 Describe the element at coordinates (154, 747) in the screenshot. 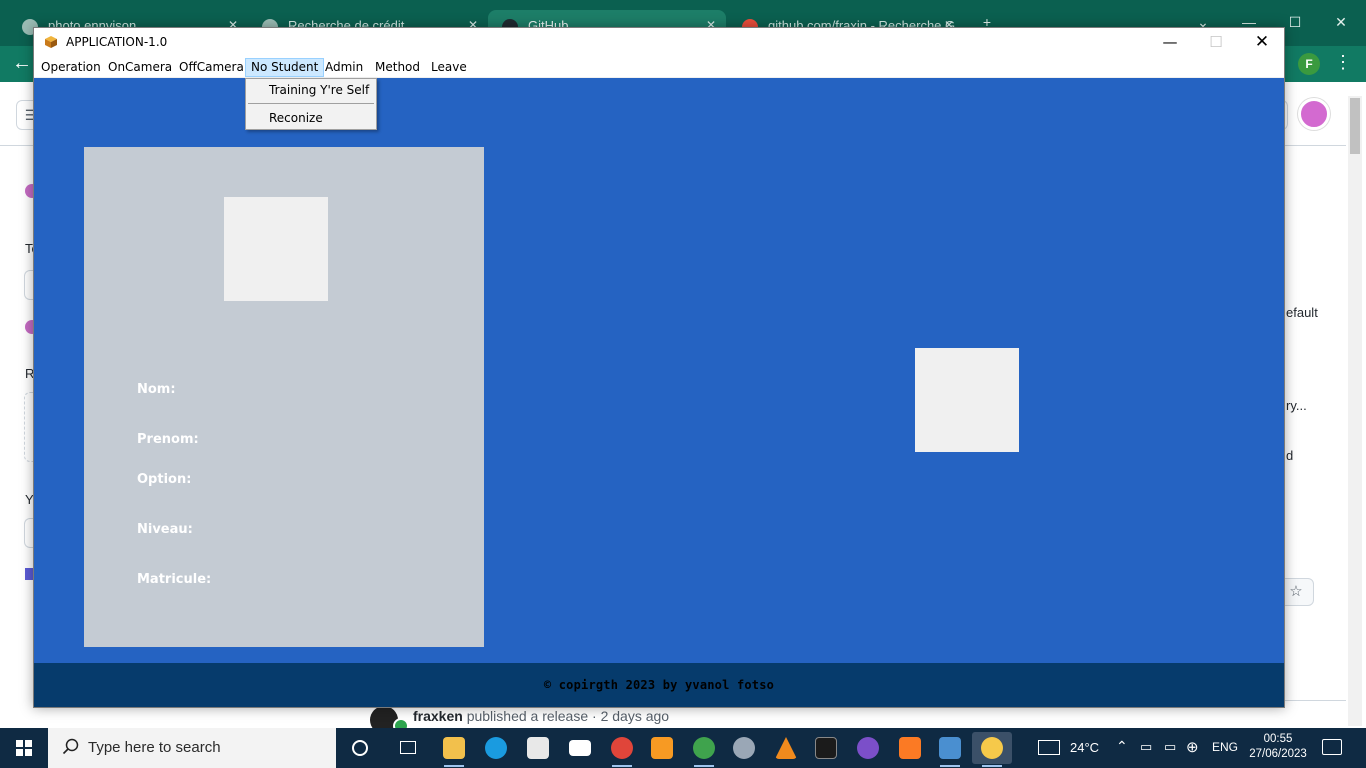

I see `search-placeholder: Type here to search` at that location.